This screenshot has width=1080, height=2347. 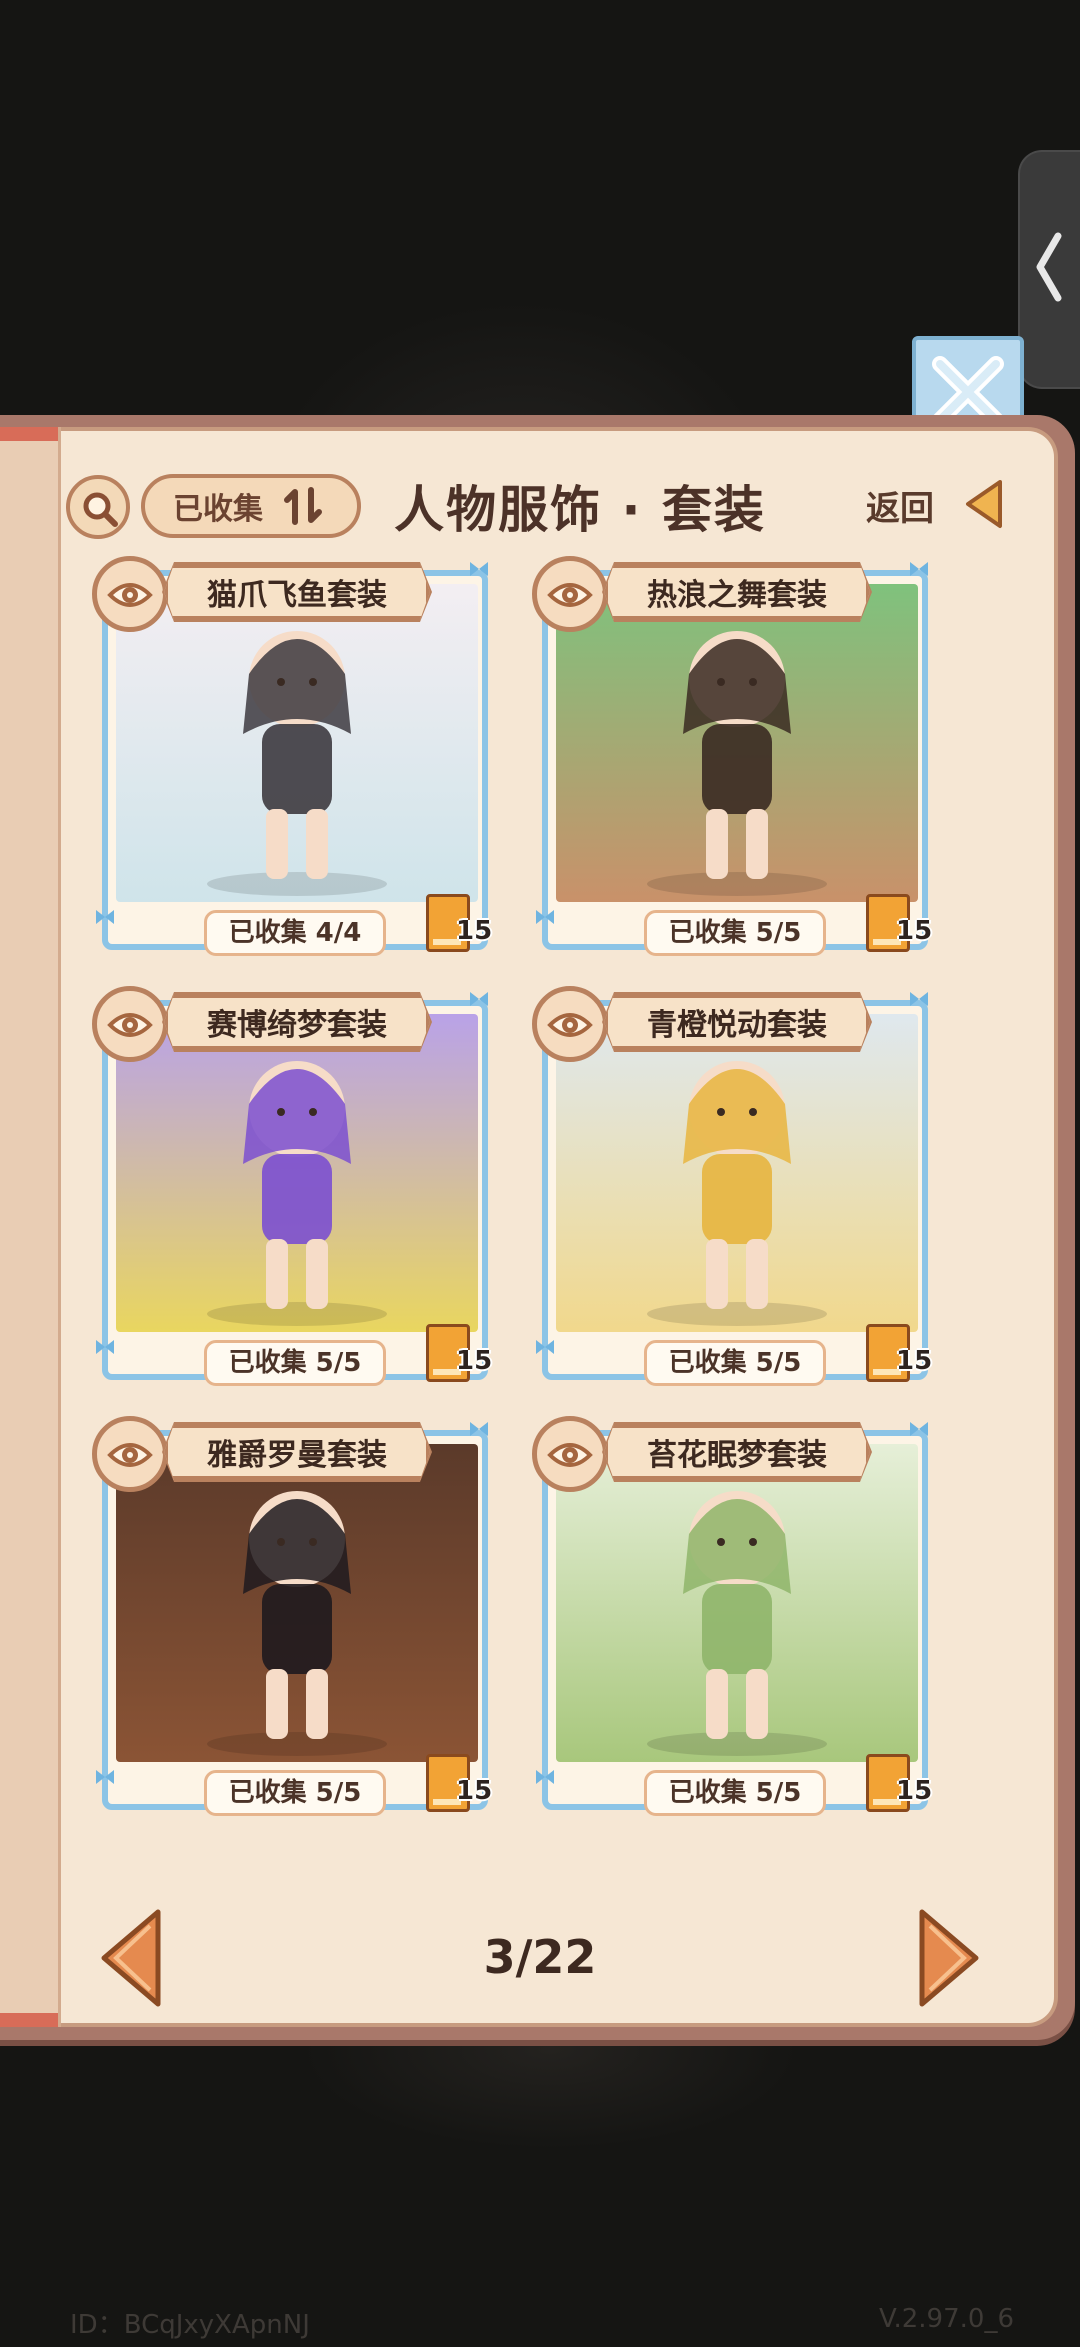 What do you see at coordinates (1049, 267) in the screenshot?
I see `chevron-left-icon` at bounding box center [1049, 267].